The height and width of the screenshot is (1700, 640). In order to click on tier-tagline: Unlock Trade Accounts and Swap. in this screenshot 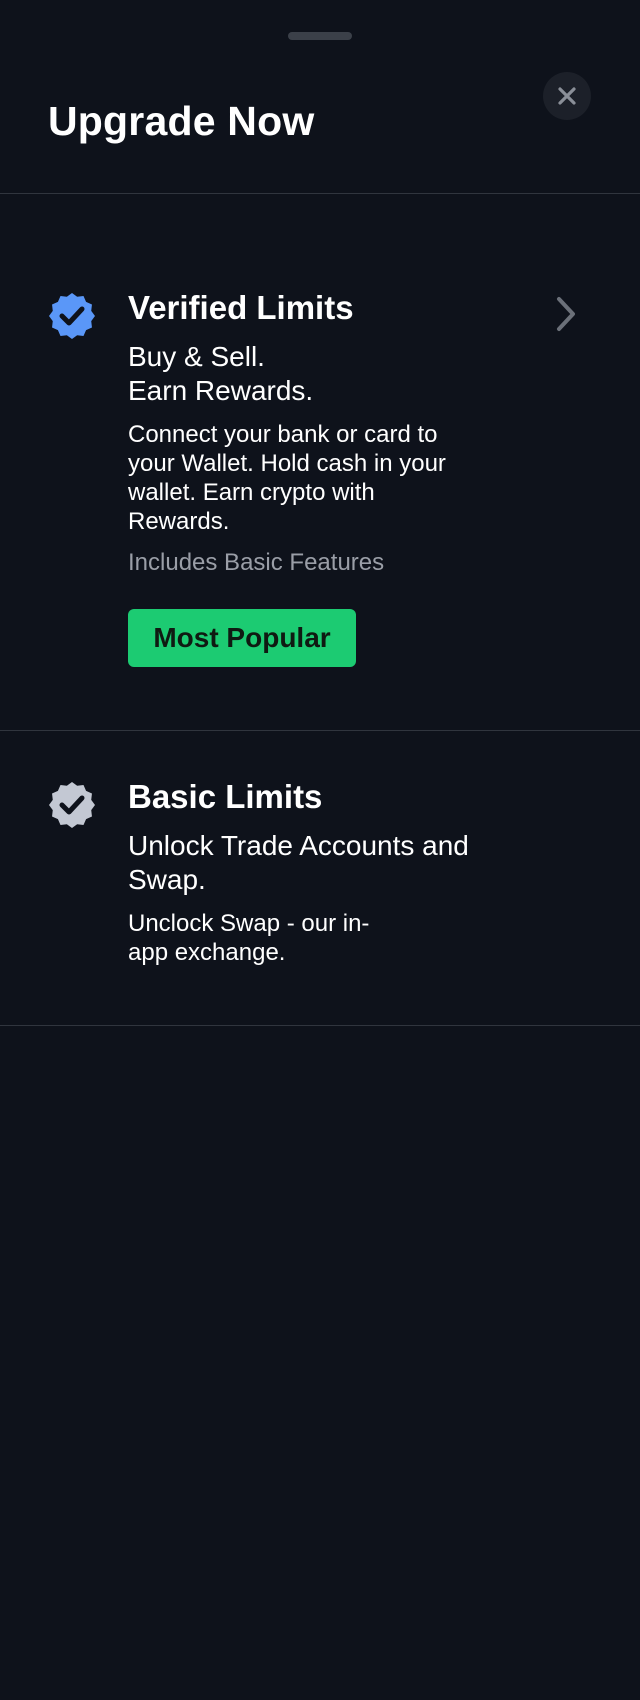, I will do `click(298, 862)`.